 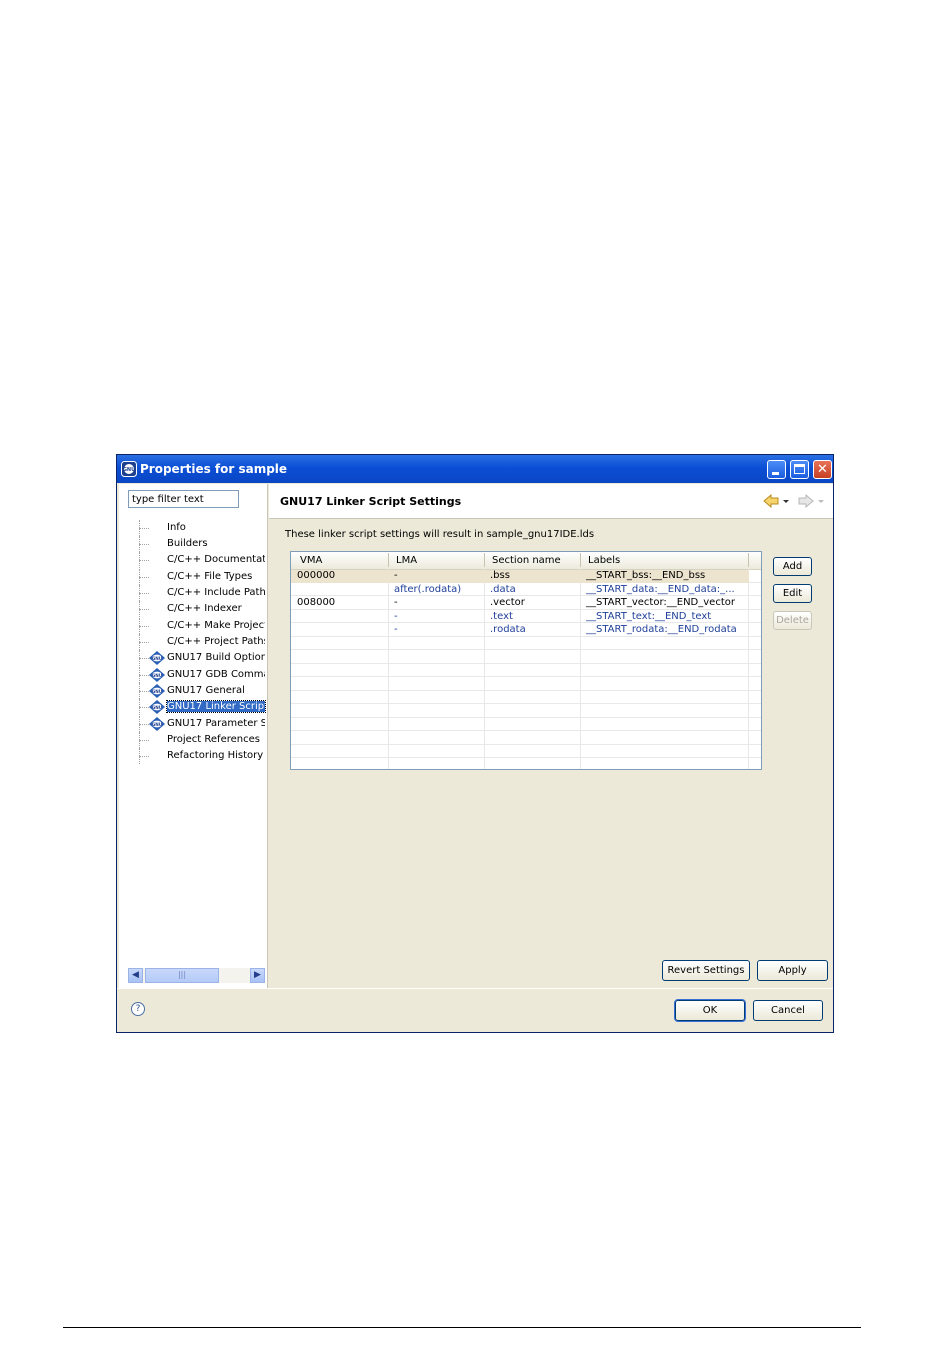 I want to click on page-header: GNU17 Linker Script Settings, so click(x=551, y=501).